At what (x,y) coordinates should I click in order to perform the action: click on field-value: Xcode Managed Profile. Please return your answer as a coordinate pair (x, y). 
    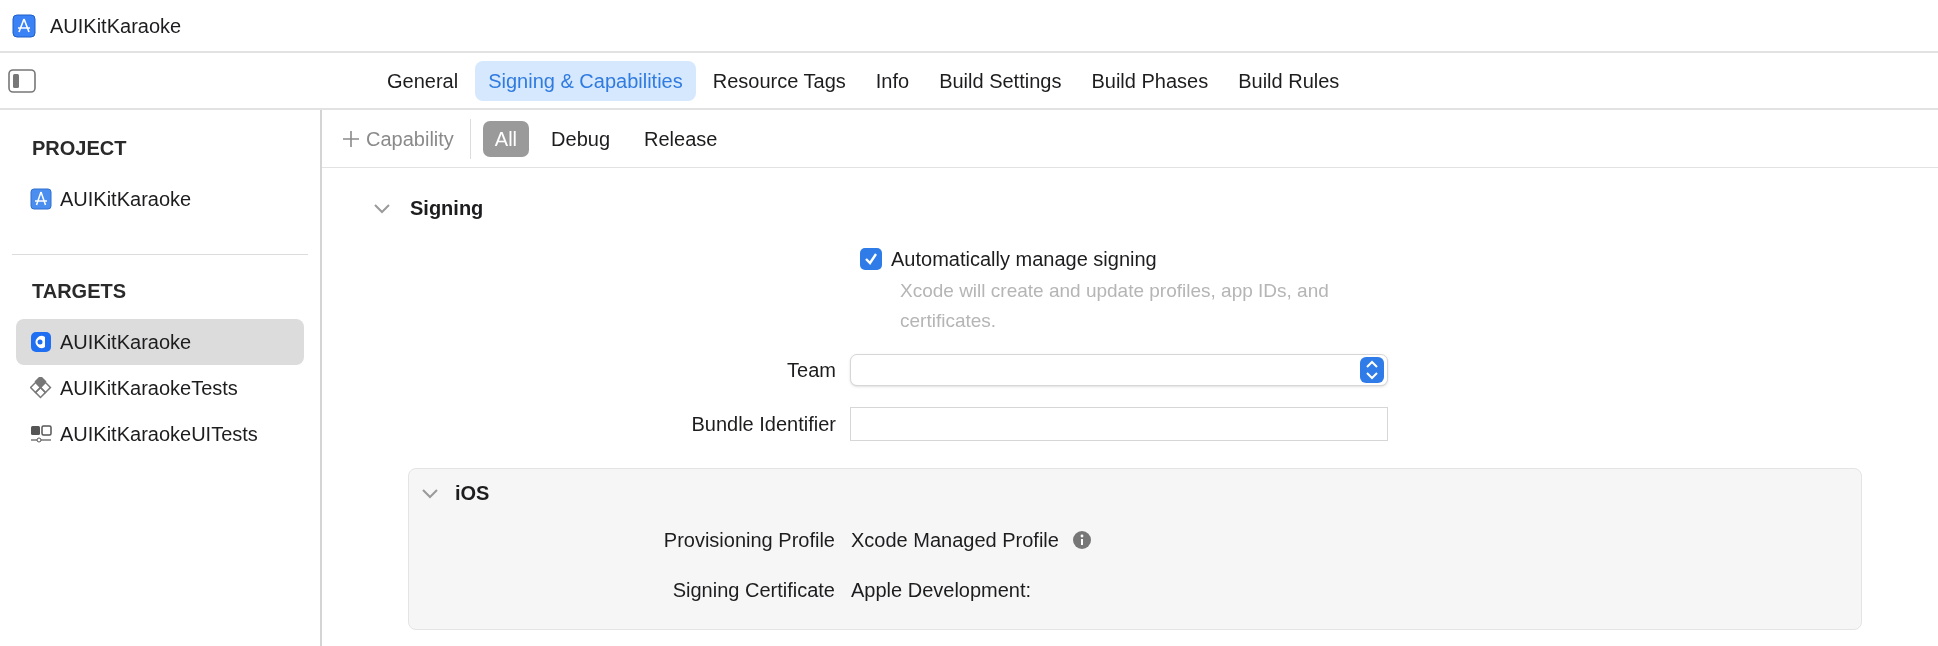
    Looking at the image, I should click on (955, 540).